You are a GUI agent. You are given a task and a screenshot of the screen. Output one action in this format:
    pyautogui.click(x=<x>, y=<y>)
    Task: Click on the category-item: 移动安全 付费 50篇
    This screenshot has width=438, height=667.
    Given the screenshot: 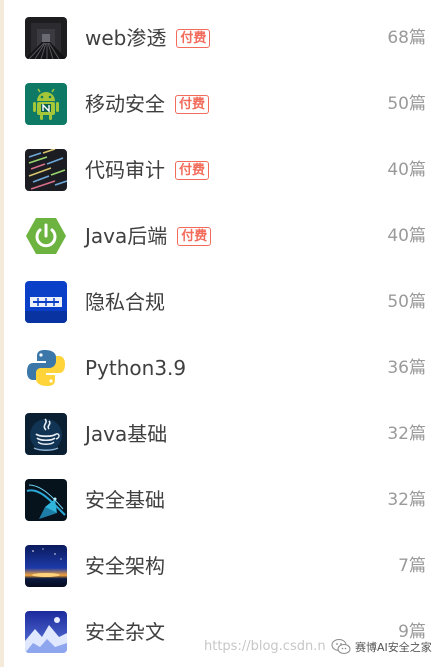 What is the action you would take?
    pyautogui.click(x=219, y=105)
    